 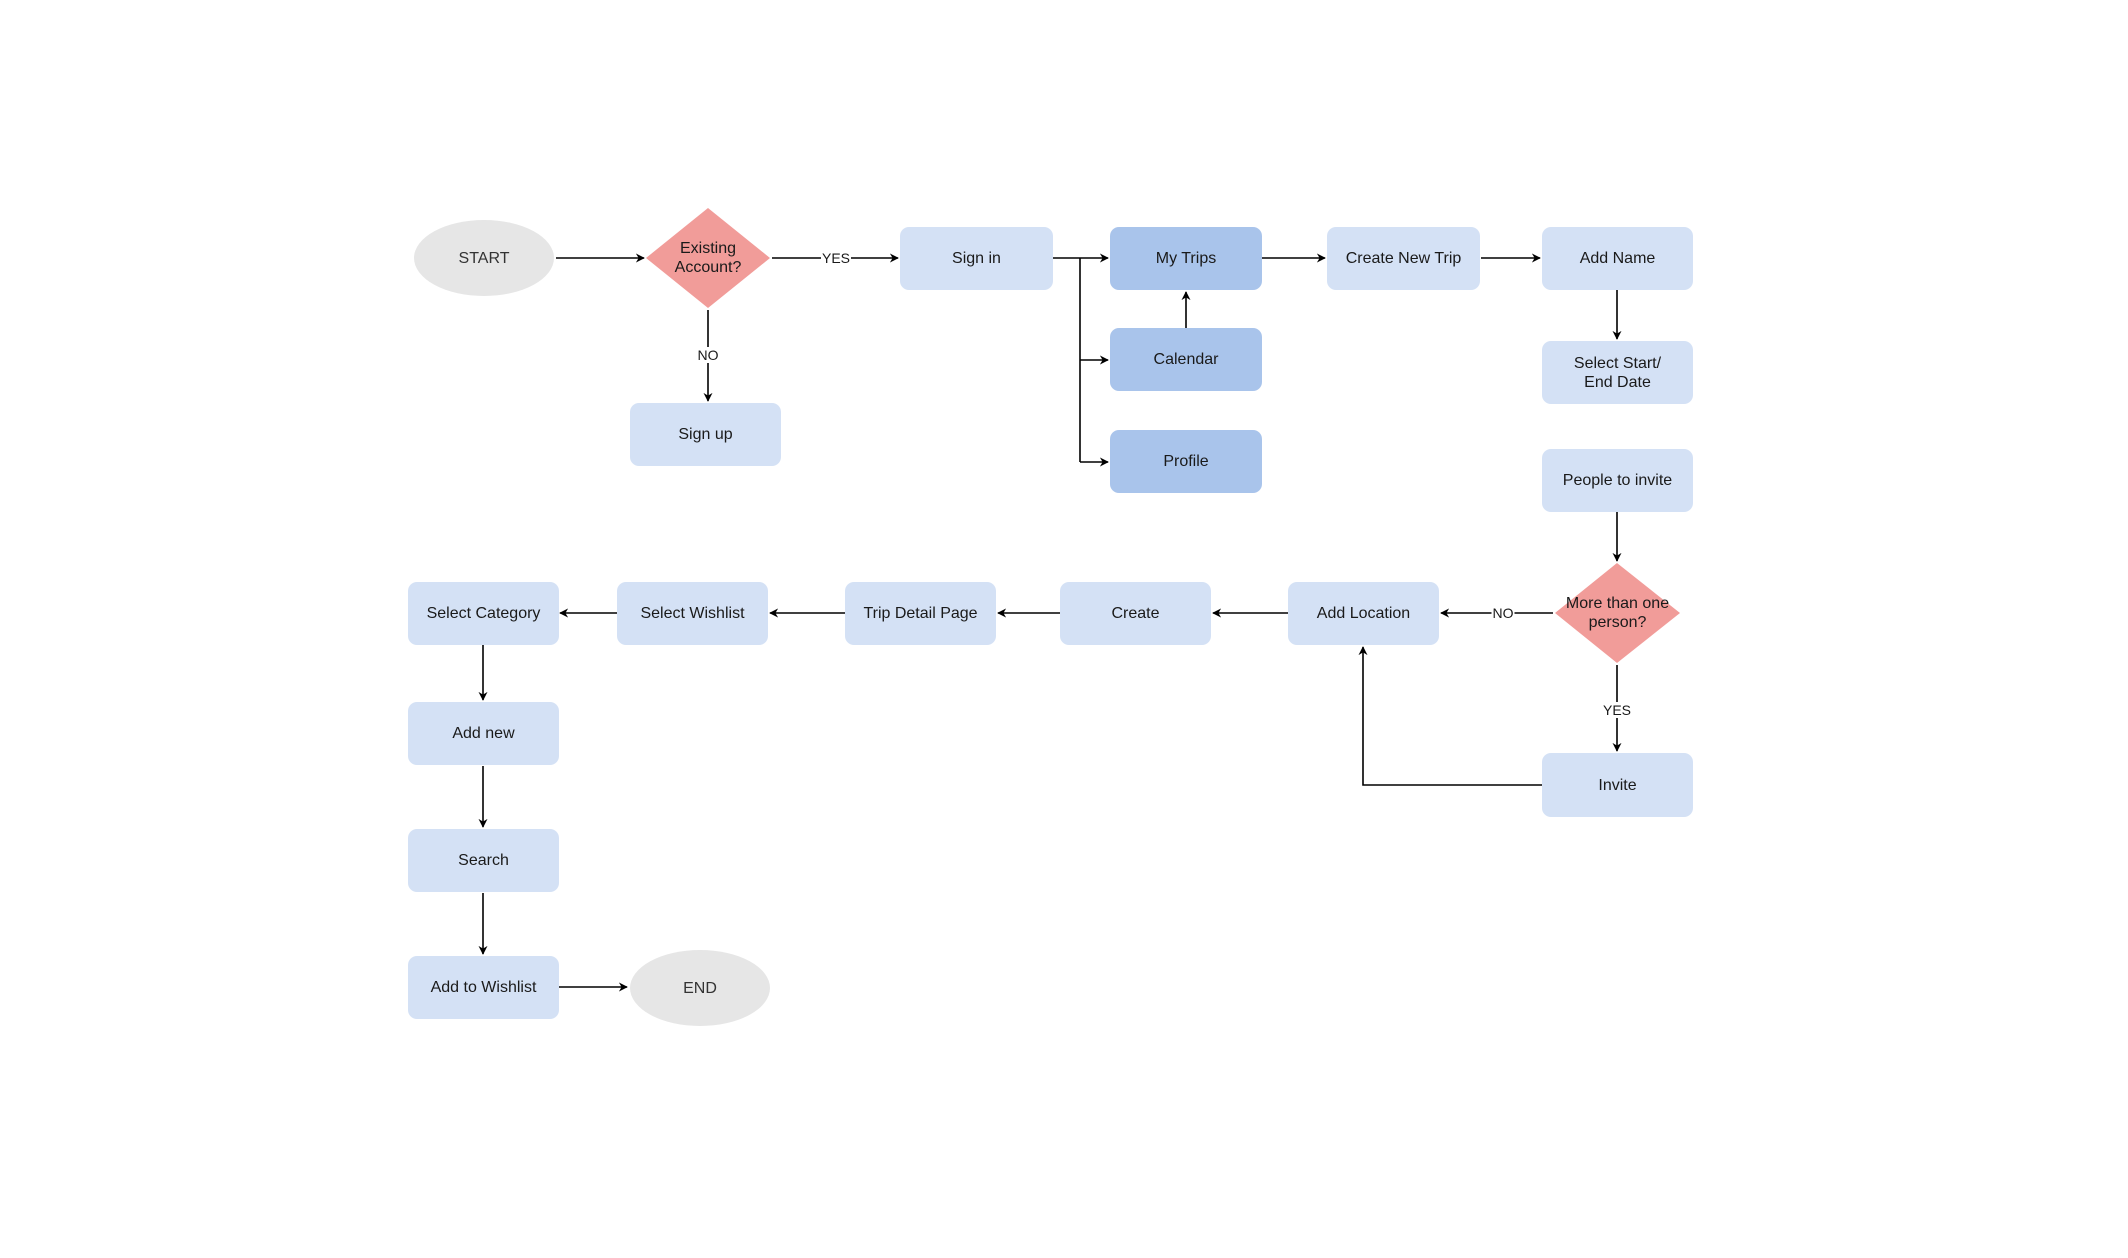 I want to click on node-trip-detail-page-label: Trip Detail Page, so click(x=920, y=613).